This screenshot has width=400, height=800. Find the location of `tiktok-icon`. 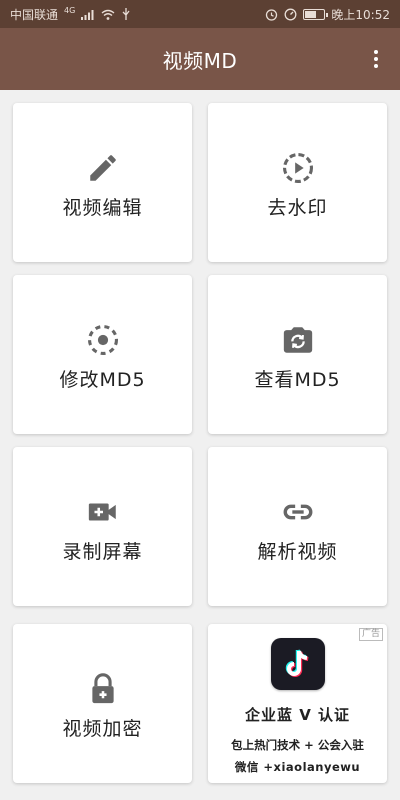

tiktok-icon is located at coordinates (297, 664).